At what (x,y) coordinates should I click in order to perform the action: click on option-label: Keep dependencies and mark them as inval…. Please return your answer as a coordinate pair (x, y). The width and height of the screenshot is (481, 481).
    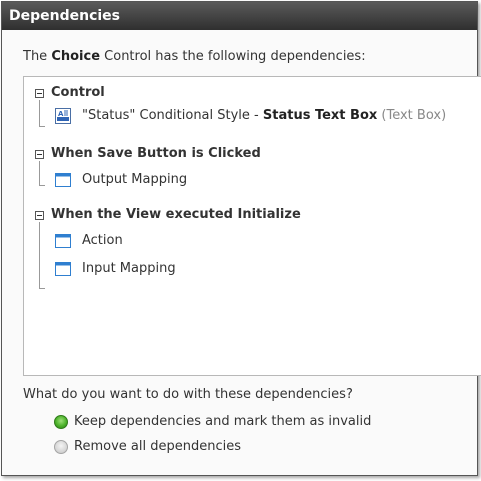
    Looking at the image, I should click on (222, 421).